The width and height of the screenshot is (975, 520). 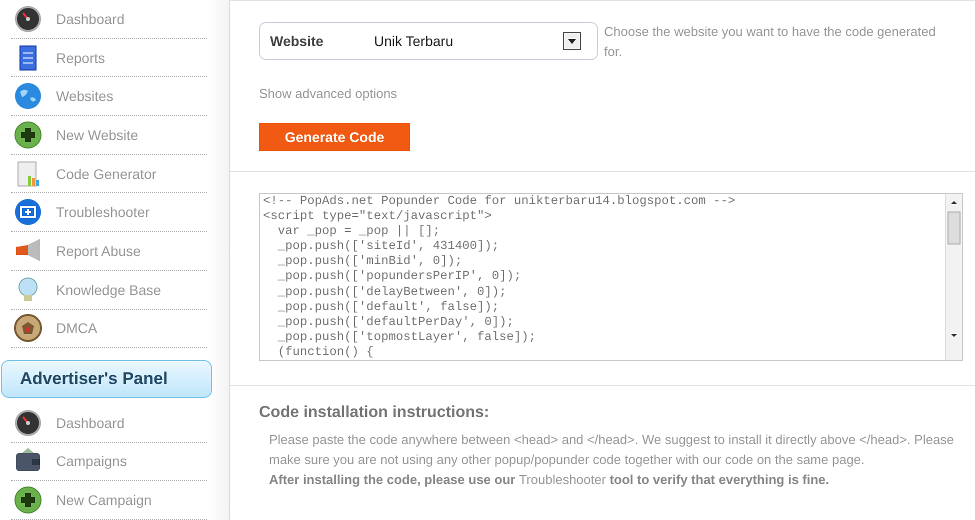 What do you see at coordinates (109, 96) in the screenshot?
I see `sidebar-item: Websites` at bounding box center [109, 96].